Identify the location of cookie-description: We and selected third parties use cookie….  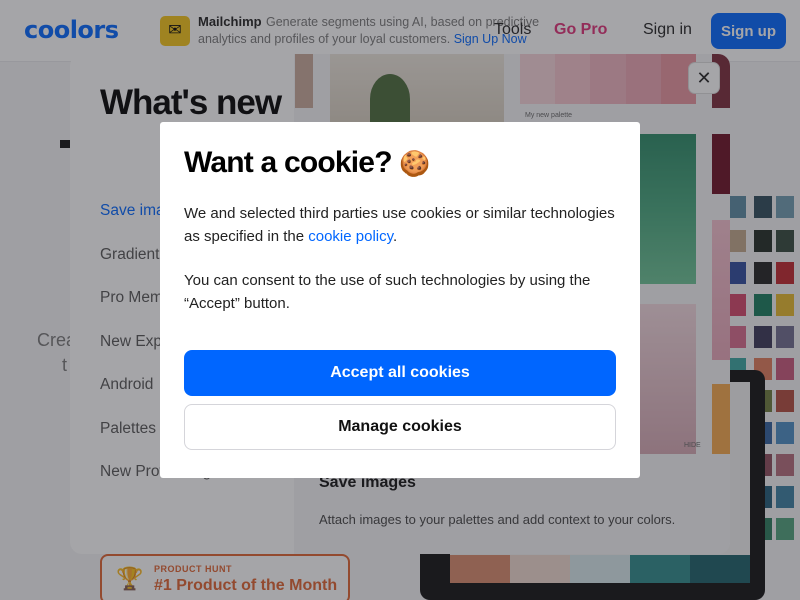
(404, 225).